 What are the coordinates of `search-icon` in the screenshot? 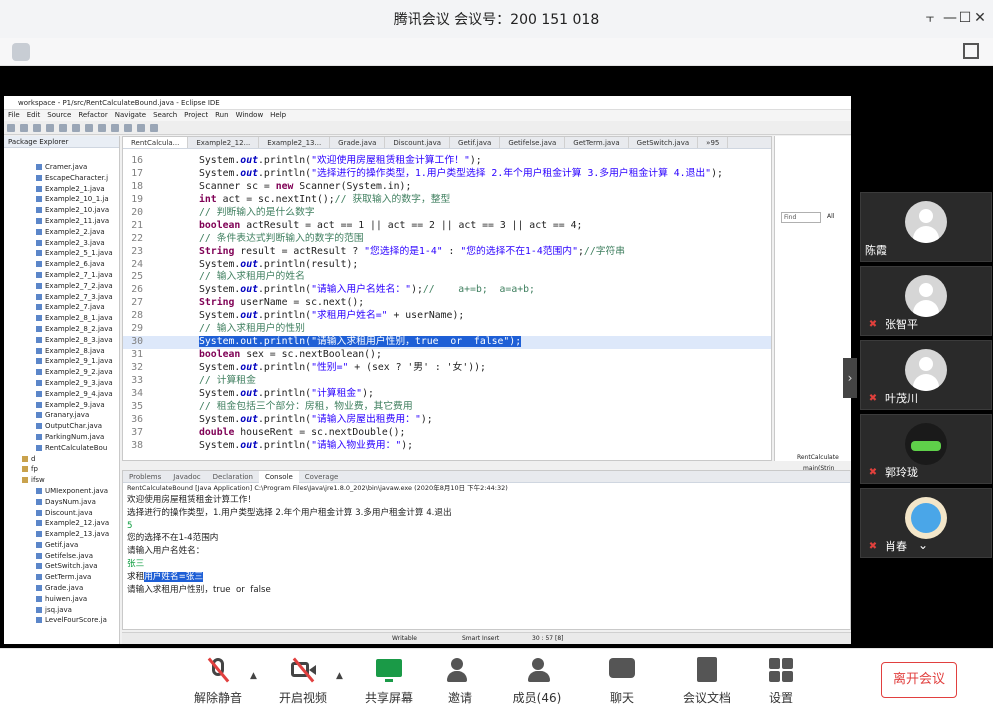 It's located at (128, 128).